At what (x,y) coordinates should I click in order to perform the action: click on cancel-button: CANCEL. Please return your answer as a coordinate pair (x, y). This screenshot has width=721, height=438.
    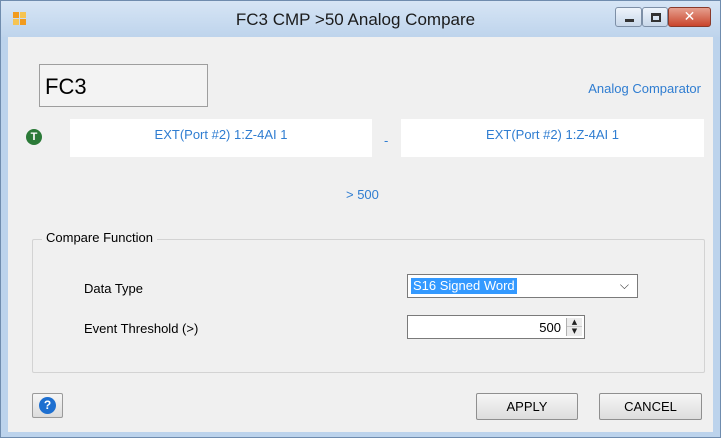
    Looking at the image, I should click on (650, 406).